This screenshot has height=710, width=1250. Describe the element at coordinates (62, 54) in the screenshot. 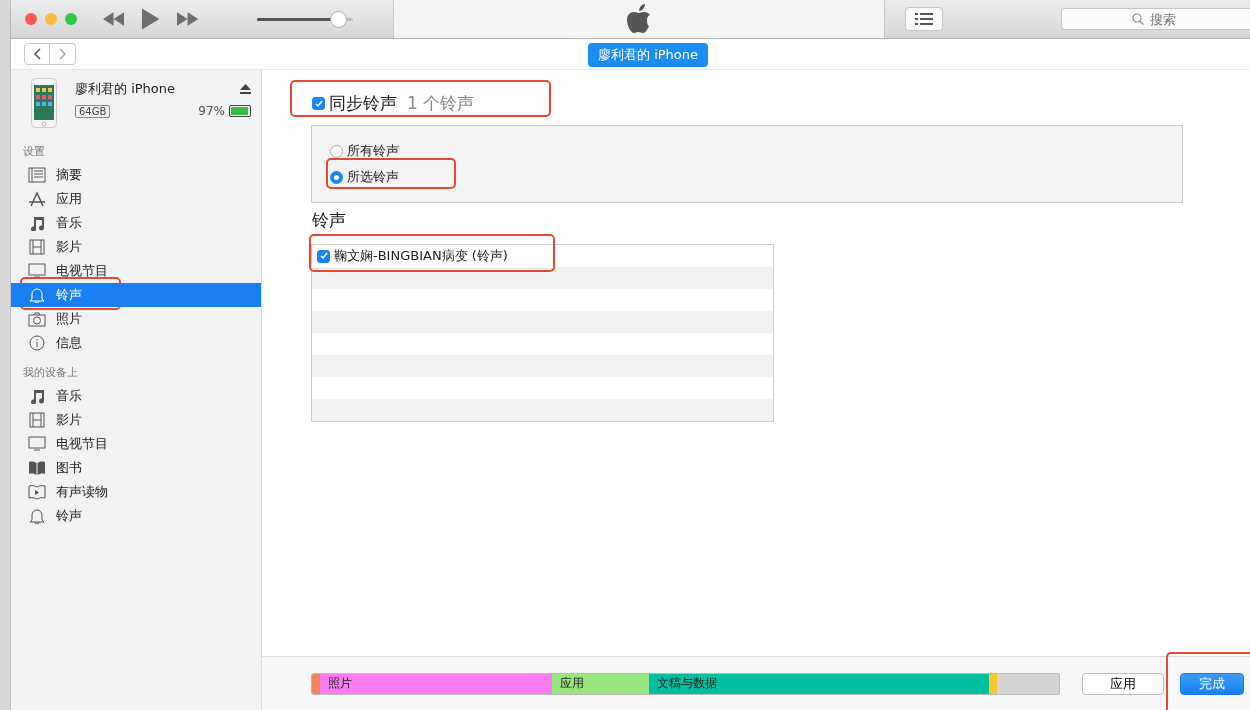

I see `chevron-right-icon` at that location.